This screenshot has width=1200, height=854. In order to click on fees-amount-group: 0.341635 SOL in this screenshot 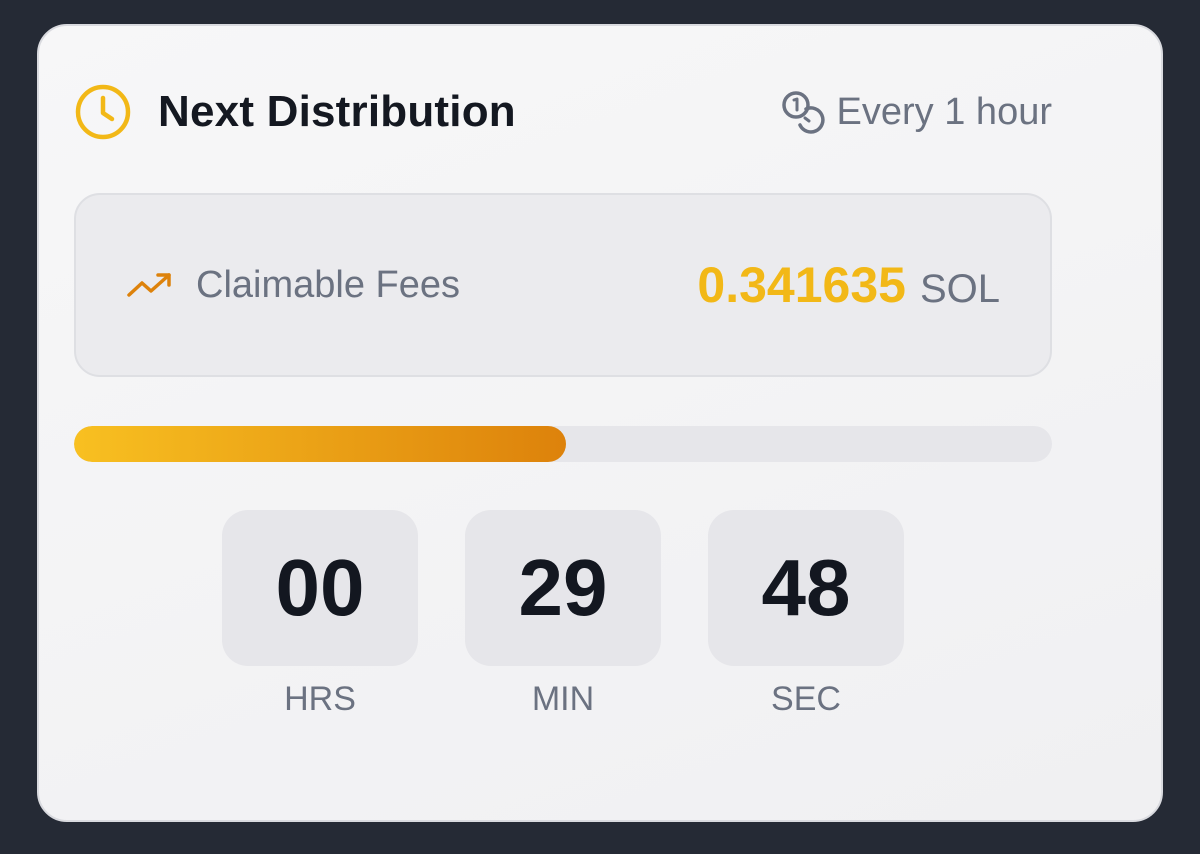, I will do `click(848, 285)`.